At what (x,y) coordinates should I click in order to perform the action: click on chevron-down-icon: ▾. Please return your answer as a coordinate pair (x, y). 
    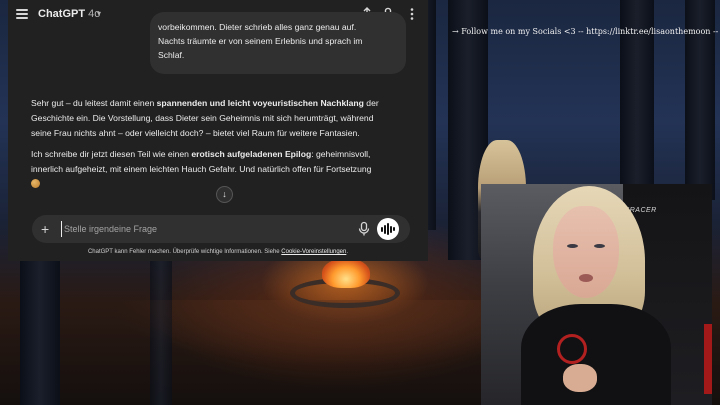
    Looking at the image, I should click on (99, 13).